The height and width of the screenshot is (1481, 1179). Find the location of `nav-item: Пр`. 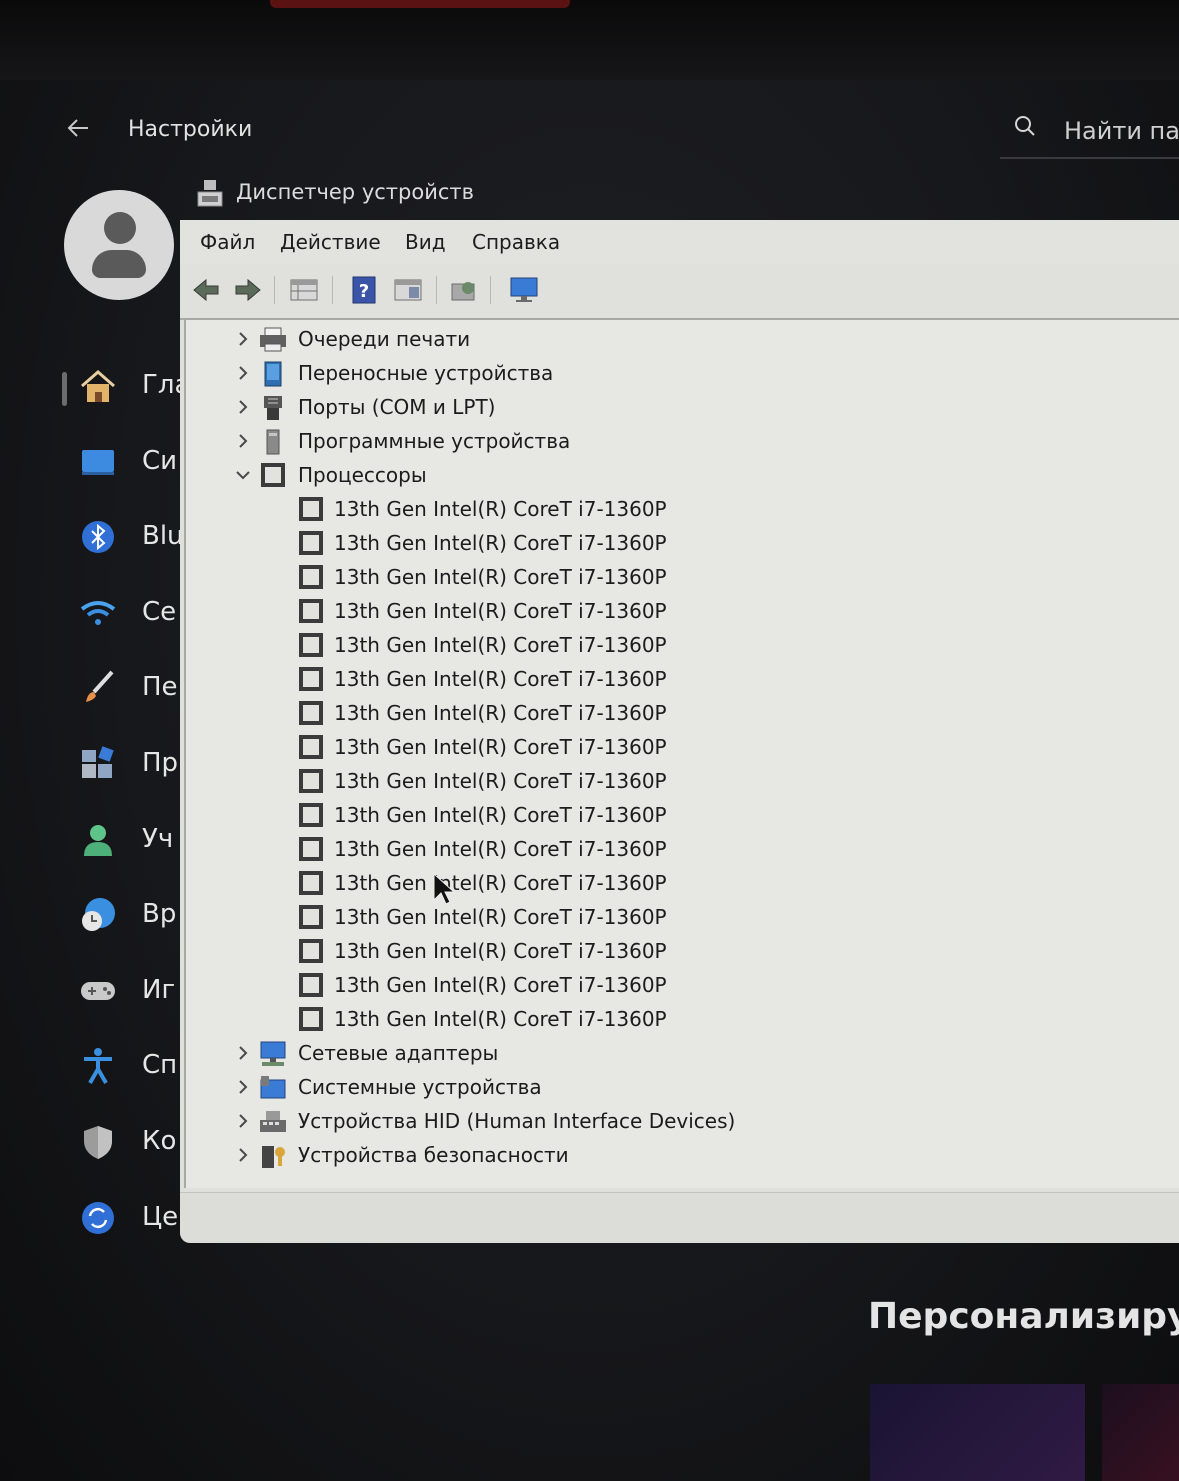

nav-item: Пр is located at coordinates (122, 764).